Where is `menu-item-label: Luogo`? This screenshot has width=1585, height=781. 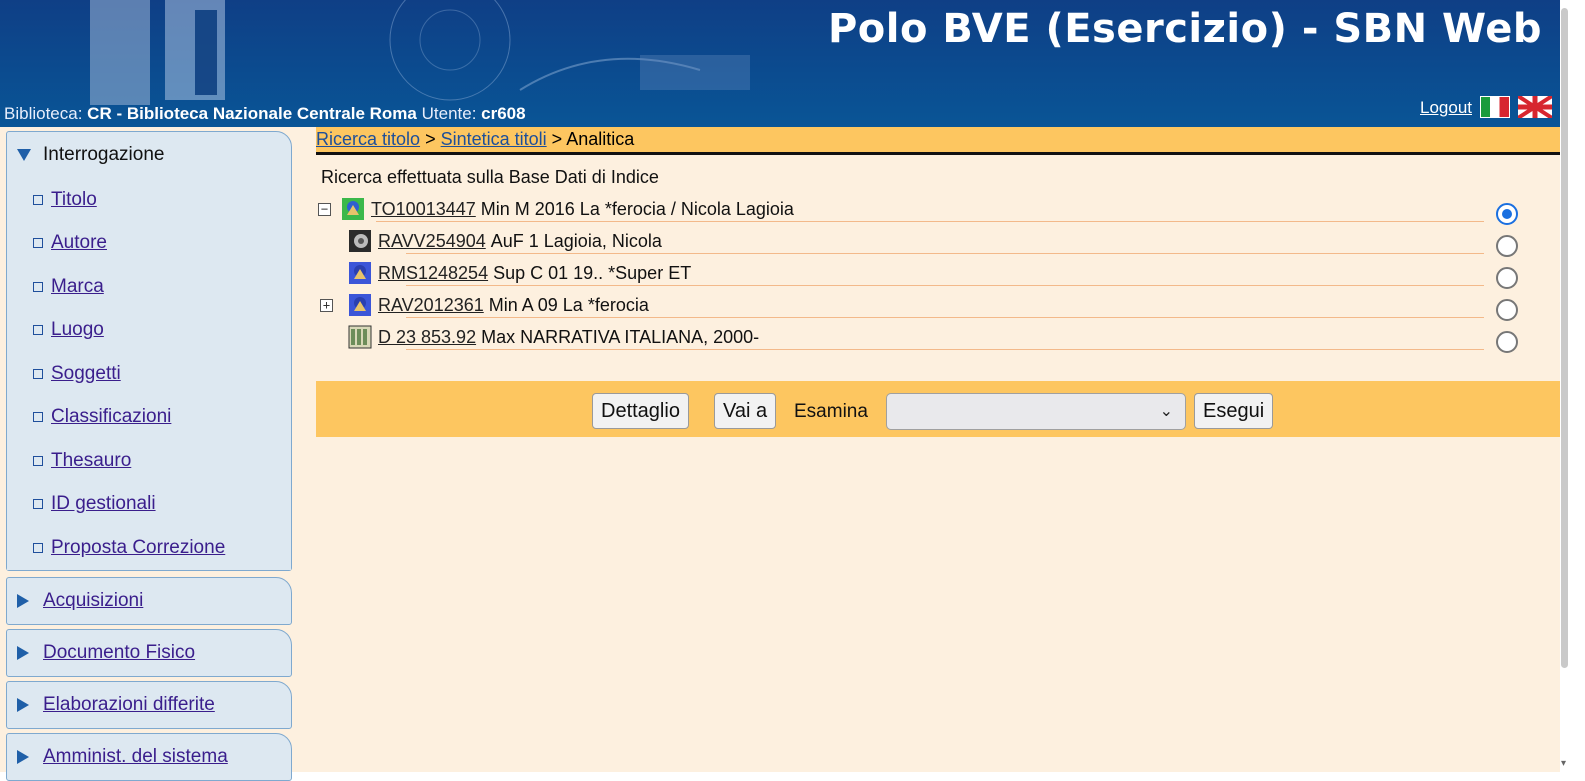
menu-item-label: Luogo is located at coordinates (77, 330).